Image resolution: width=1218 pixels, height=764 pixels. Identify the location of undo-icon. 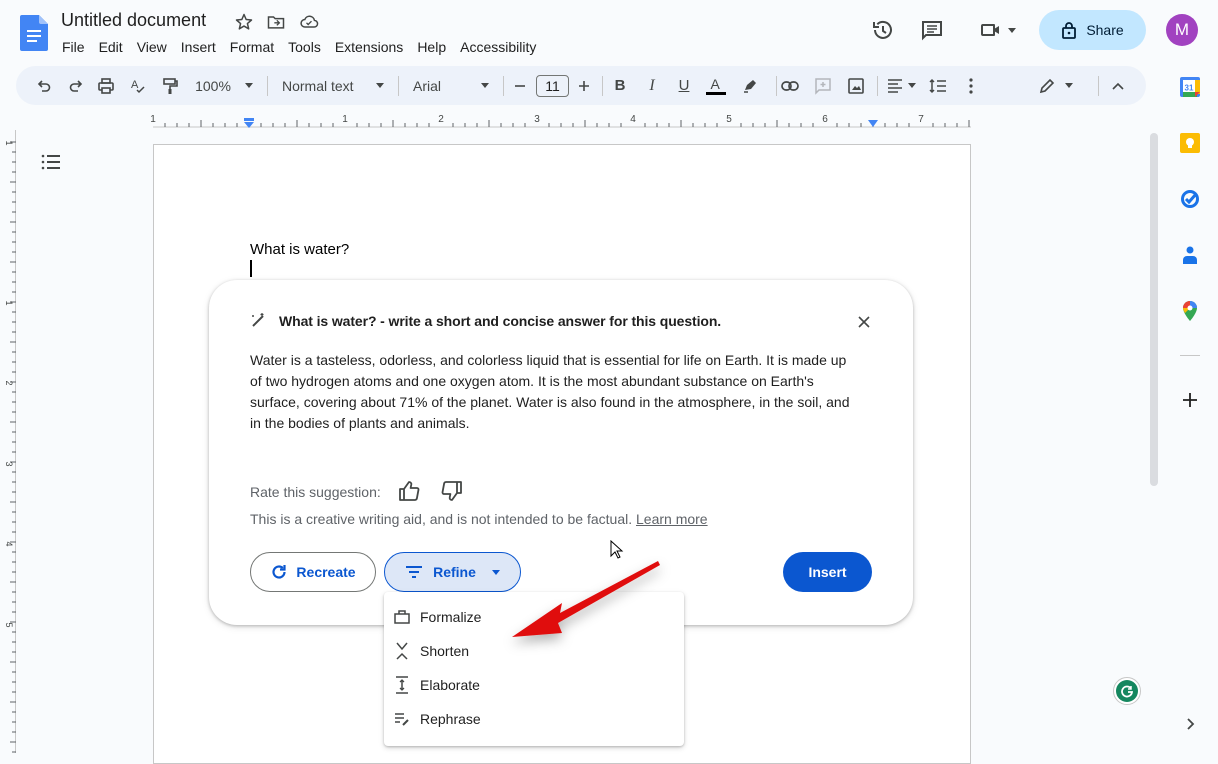
(44, 85).